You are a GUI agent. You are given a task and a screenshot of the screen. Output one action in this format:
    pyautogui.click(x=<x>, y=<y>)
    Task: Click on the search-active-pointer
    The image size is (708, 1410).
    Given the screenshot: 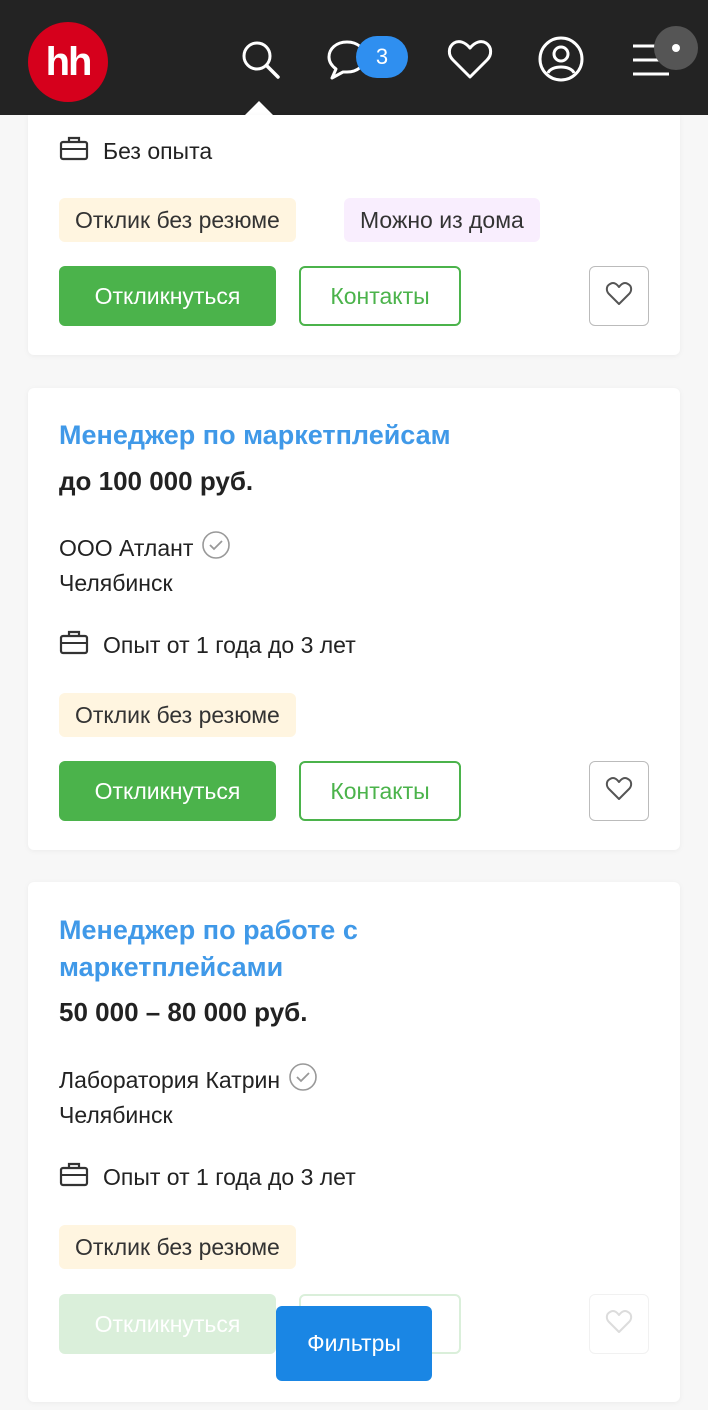 What is the action you would take?
    pyautogui.click(x=259, y=108)
    